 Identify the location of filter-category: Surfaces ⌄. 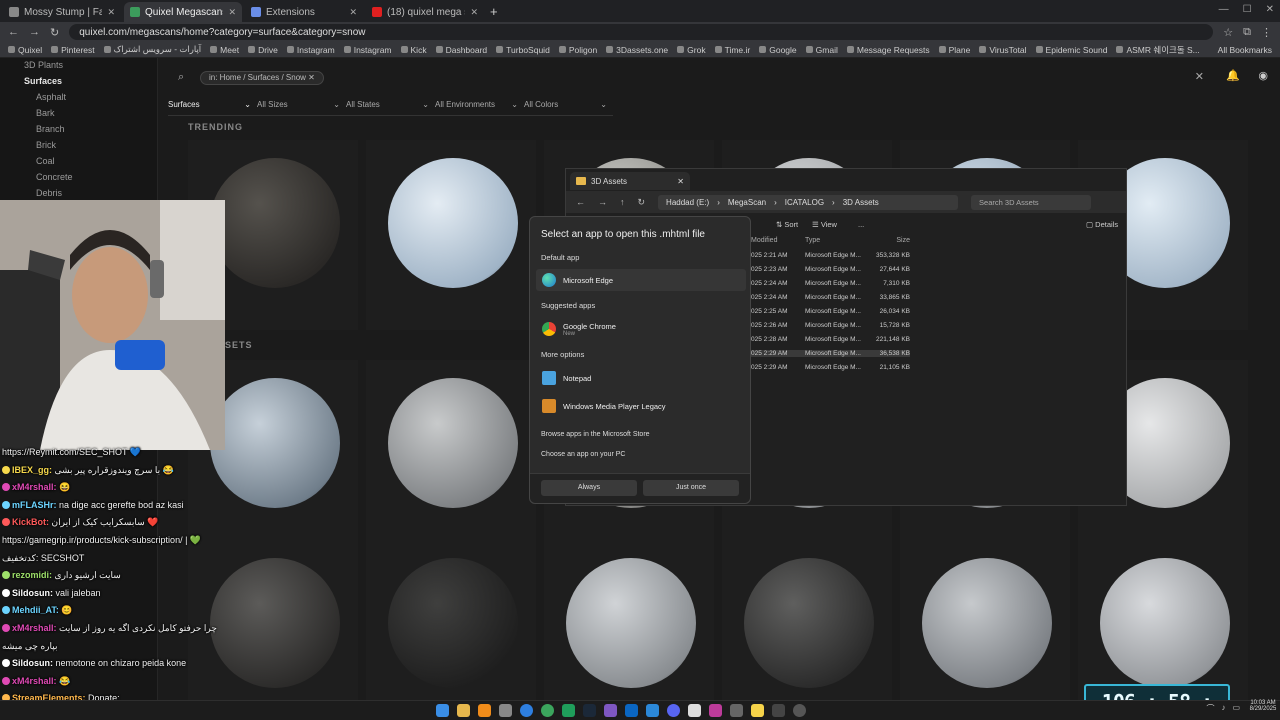
(212, 108).